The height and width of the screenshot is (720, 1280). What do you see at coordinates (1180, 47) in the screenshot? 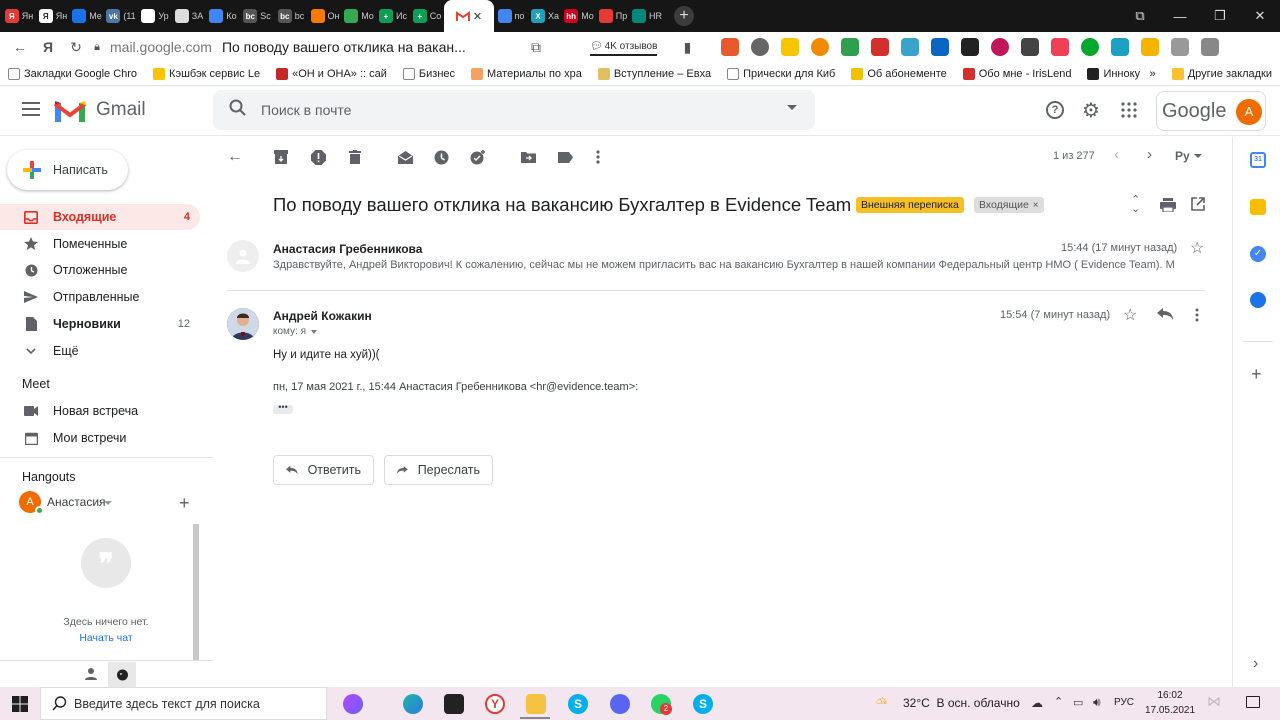
I see `extension-puzzle-icon` at bounding box center [1180, 47].